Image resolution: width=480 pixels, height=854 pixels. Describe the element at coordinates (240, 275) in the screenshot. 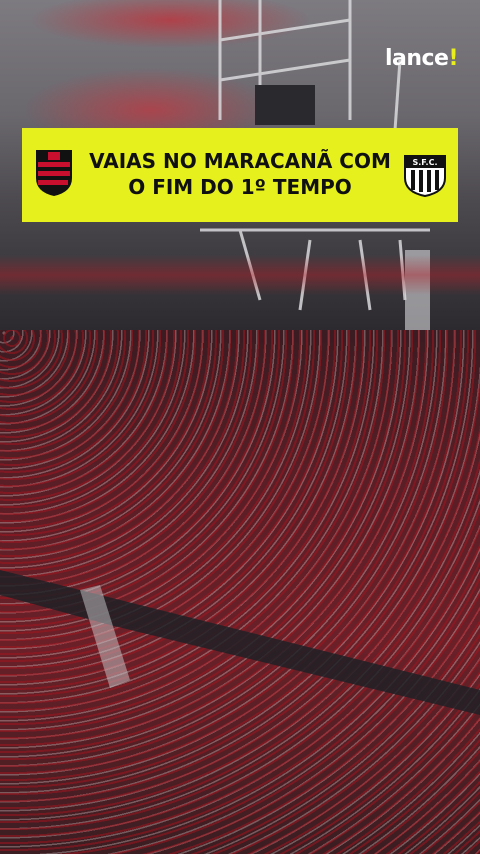

I see `red-light-band` at that location.